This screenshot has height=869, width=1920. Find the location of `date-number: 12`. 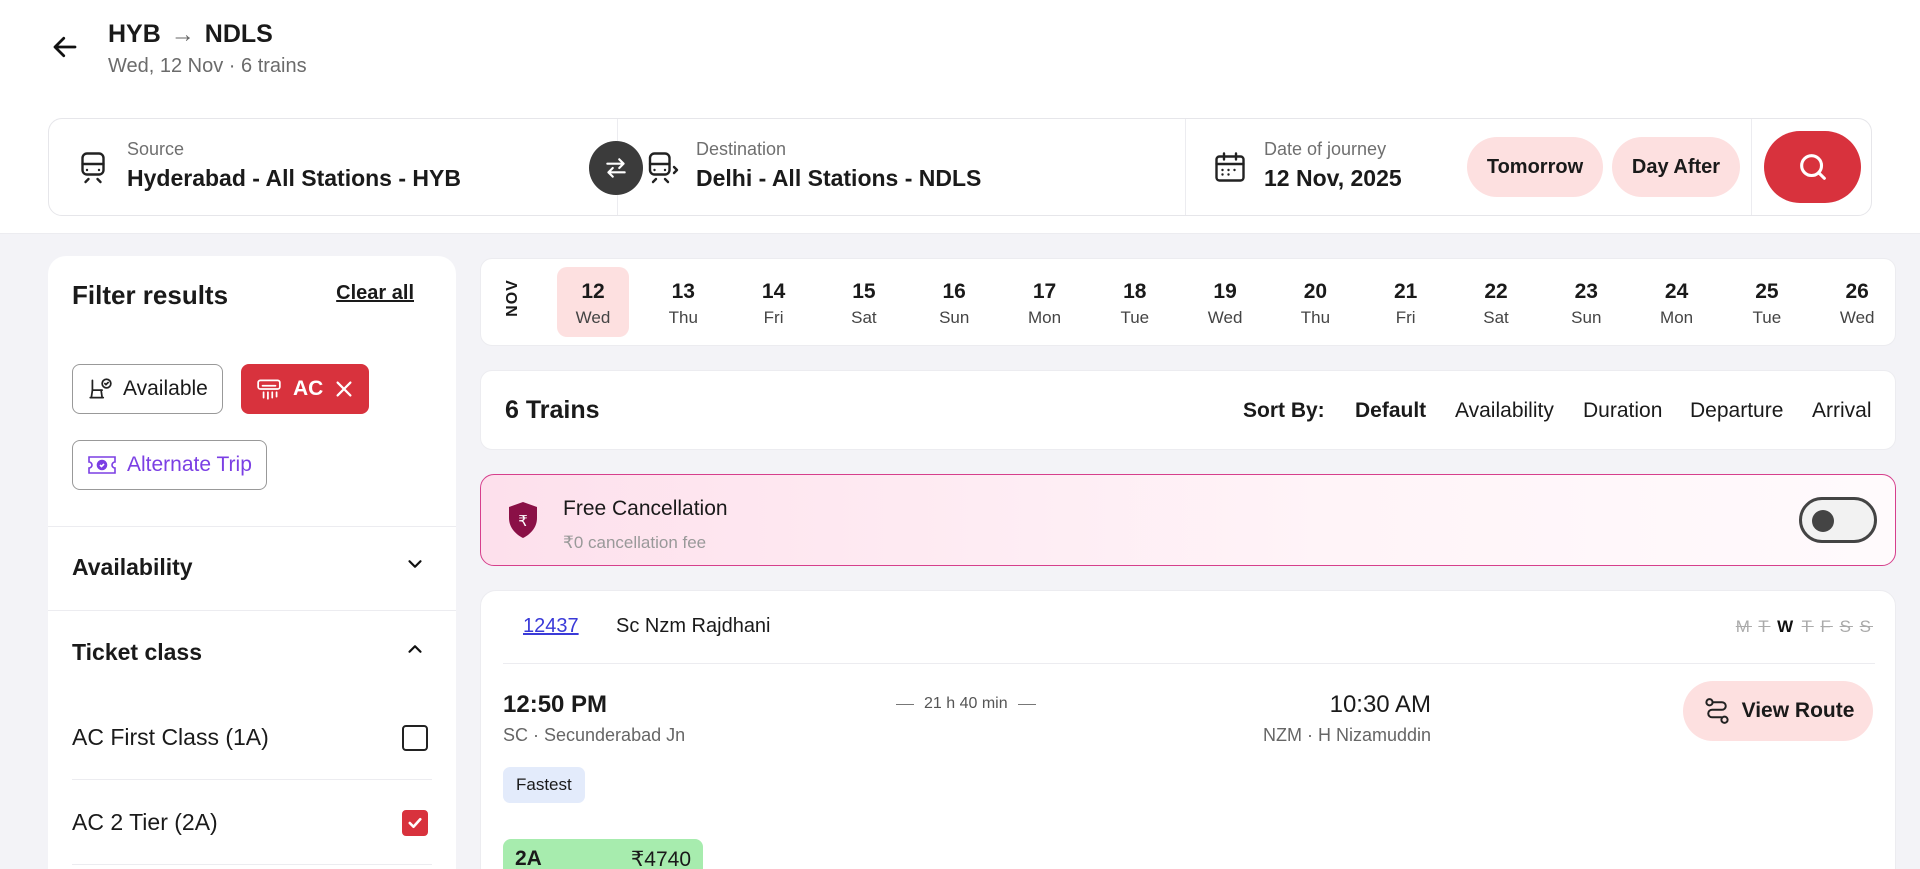

date-number: 12 is located at coordinates (593, 291).